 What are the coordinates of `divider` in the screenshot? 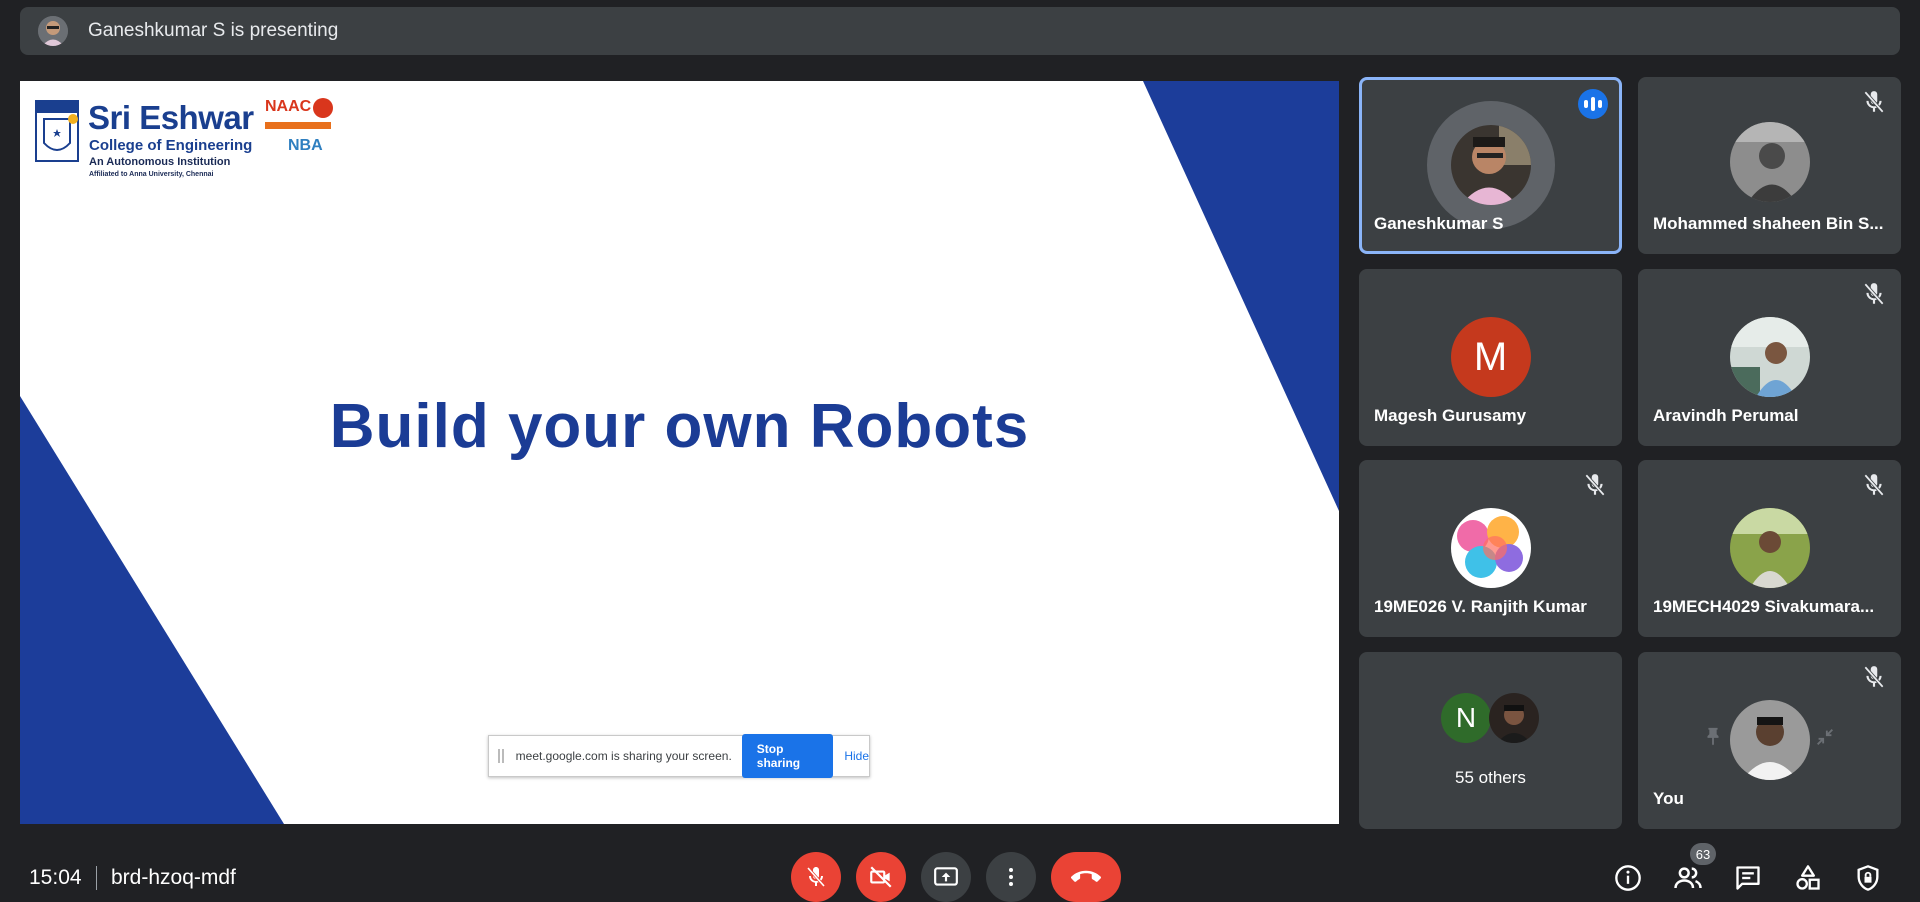 It's located at (96, 878).